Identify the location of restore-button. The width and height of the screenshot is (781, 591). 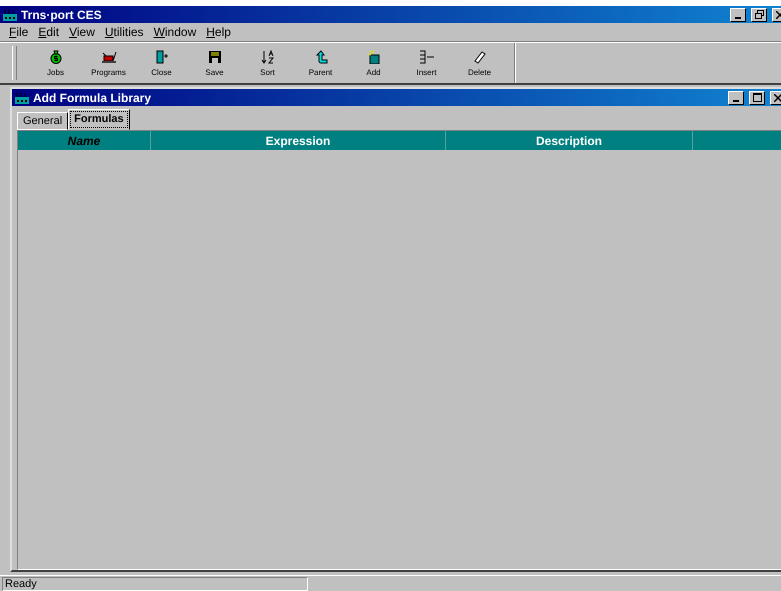
(759, 15).